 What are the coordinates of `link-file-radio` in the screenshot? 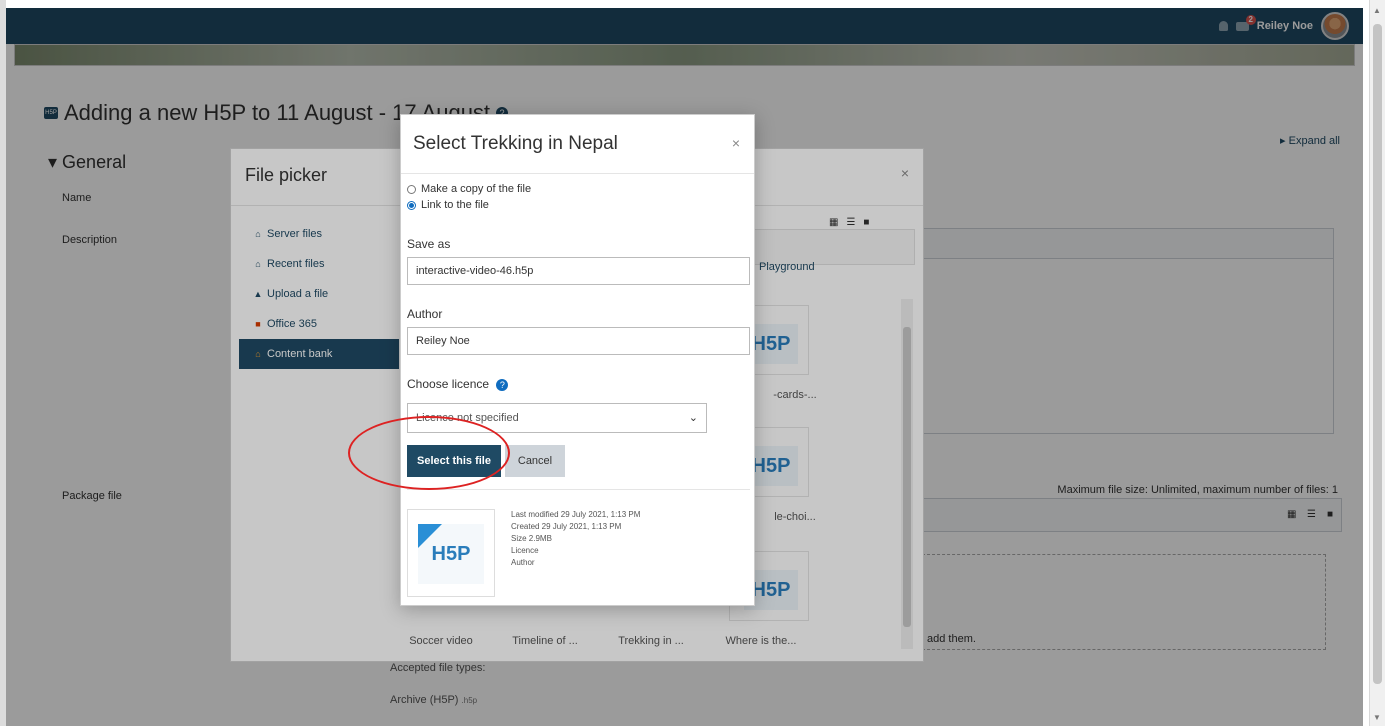 It's located at (411, 205).